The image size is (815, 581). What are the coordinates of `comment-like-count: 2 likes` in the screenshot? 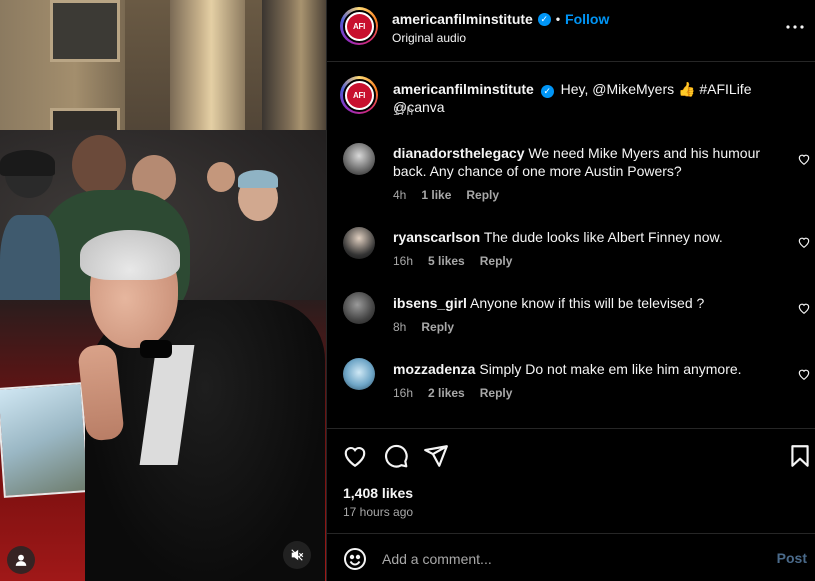 It's located at (446, 393).